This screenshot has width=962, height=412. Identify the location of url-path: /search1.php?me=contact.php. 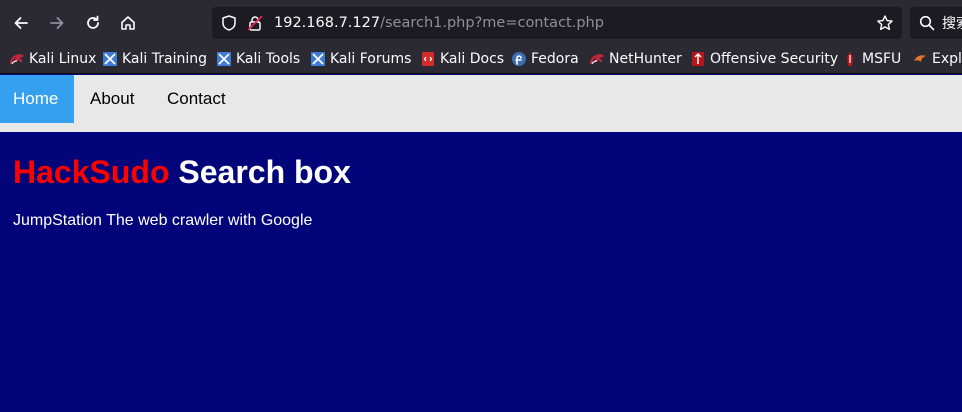
(492, 23).